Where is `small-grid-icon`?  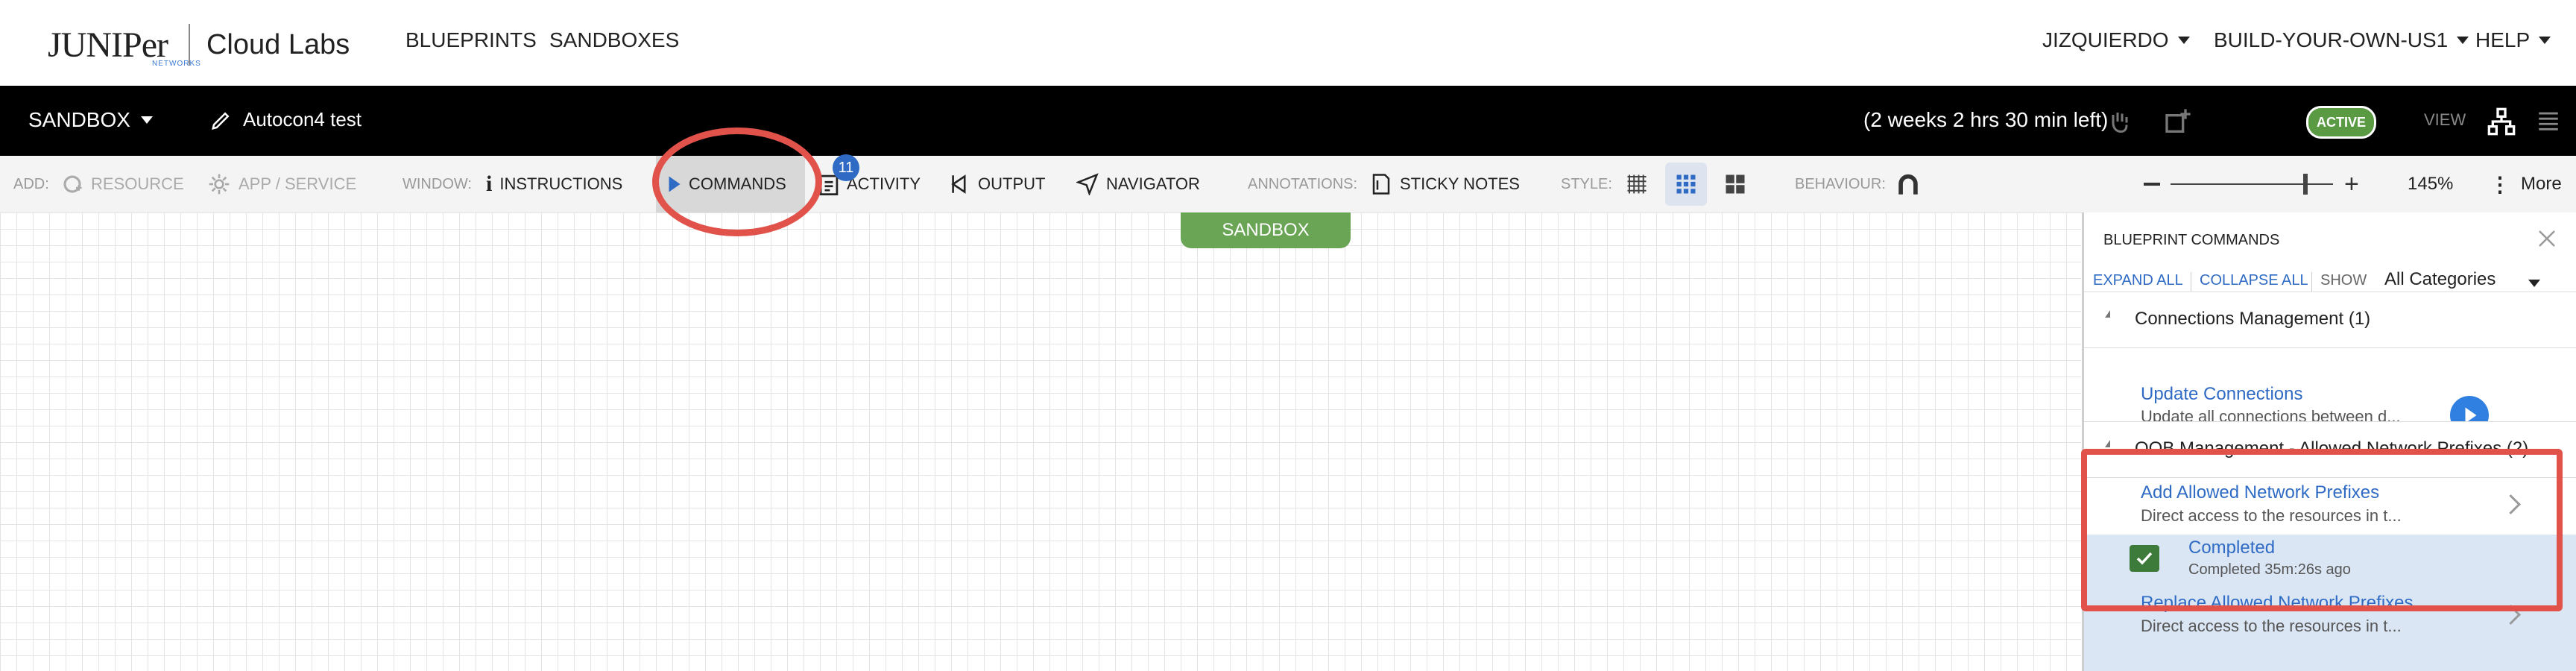 small-grid-icon is located at coordinates (1637, 184).